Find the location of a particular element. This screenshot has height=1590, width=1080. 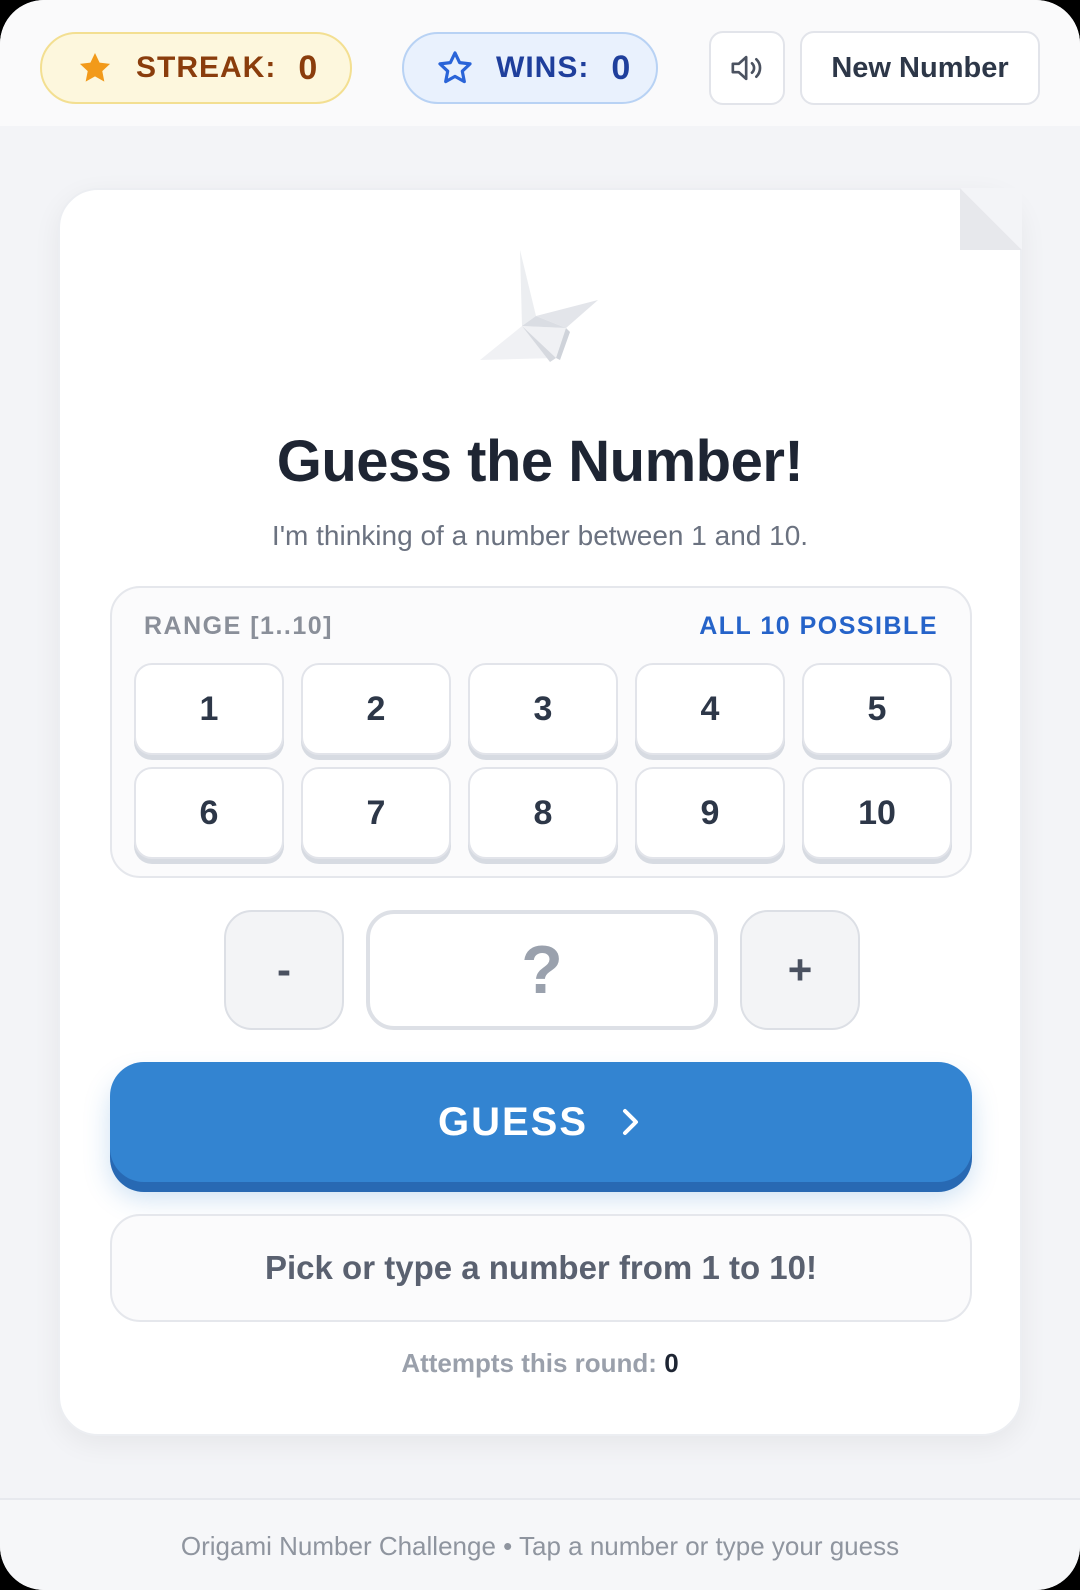

guess-button-label: GUESS is located at coordinates (513, 1121).